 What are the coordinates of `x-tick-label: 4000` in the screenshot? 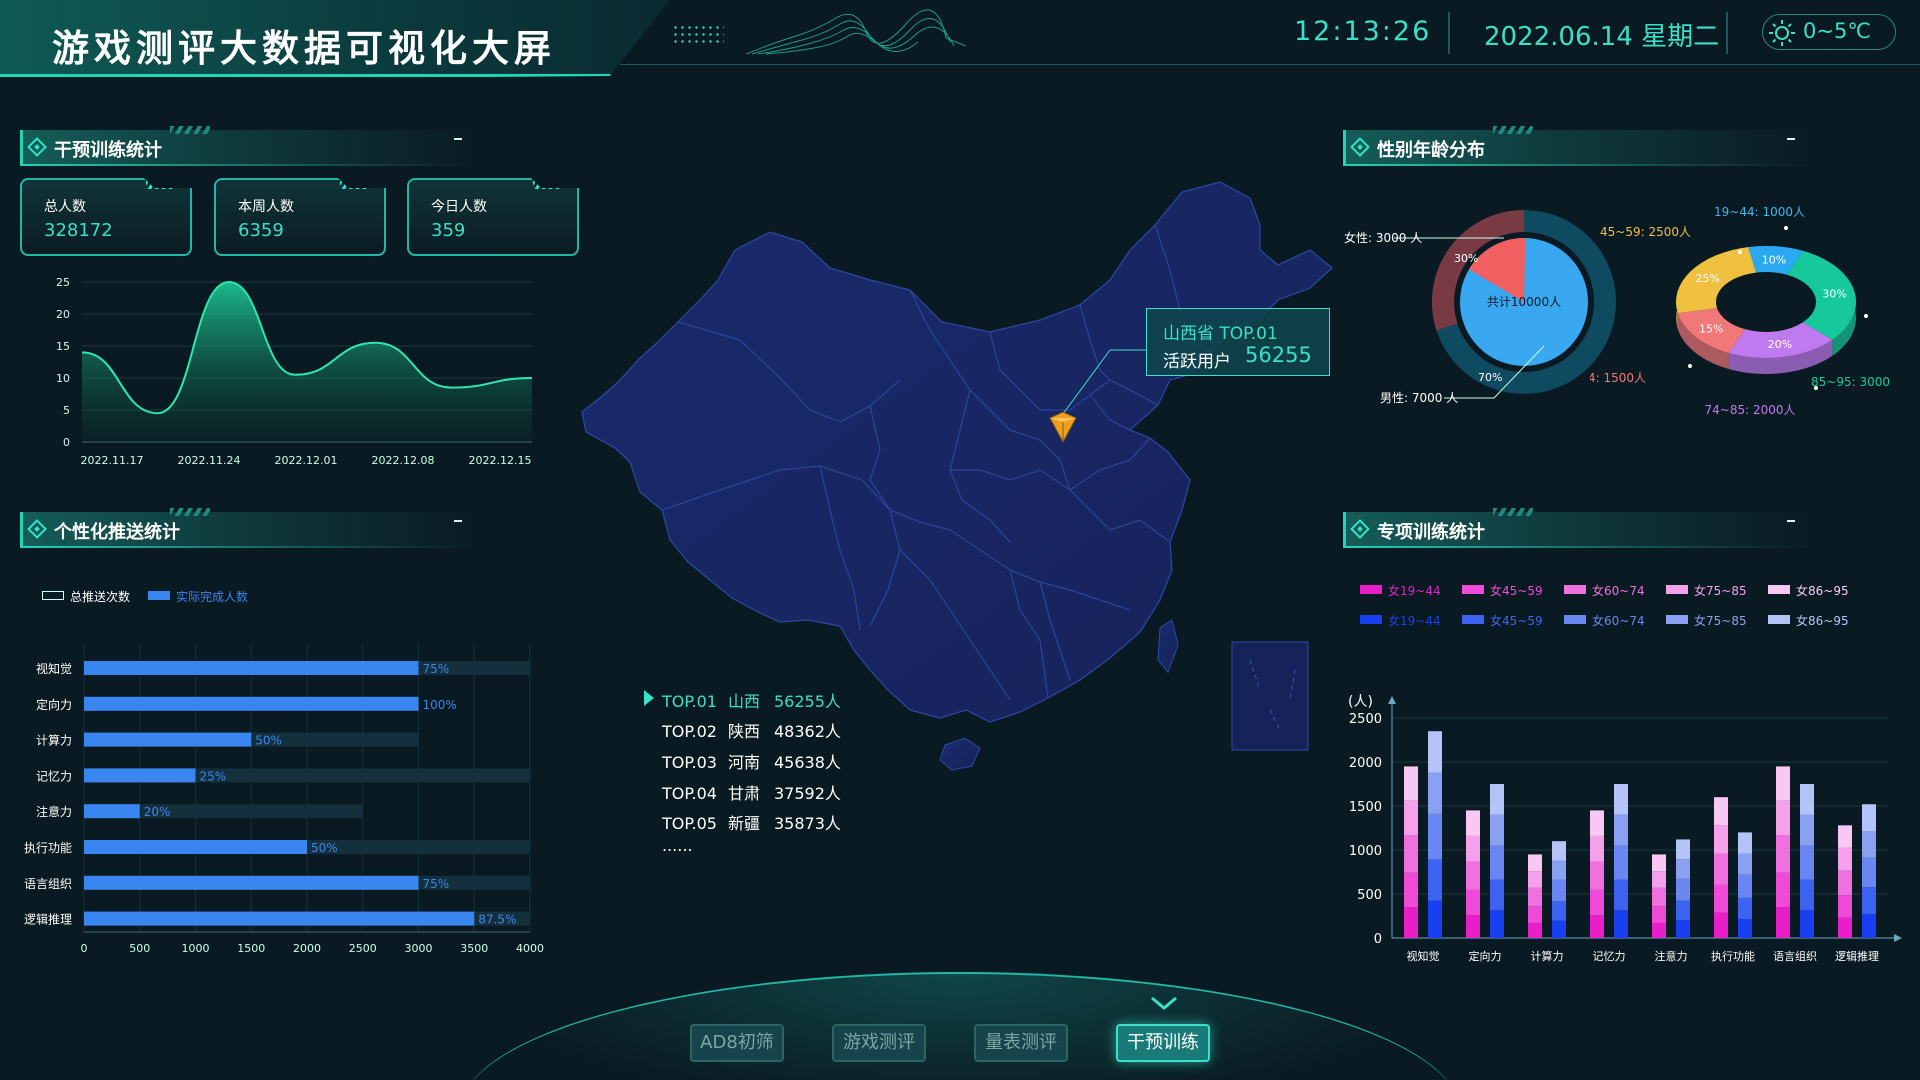 It's located at (530, 948).